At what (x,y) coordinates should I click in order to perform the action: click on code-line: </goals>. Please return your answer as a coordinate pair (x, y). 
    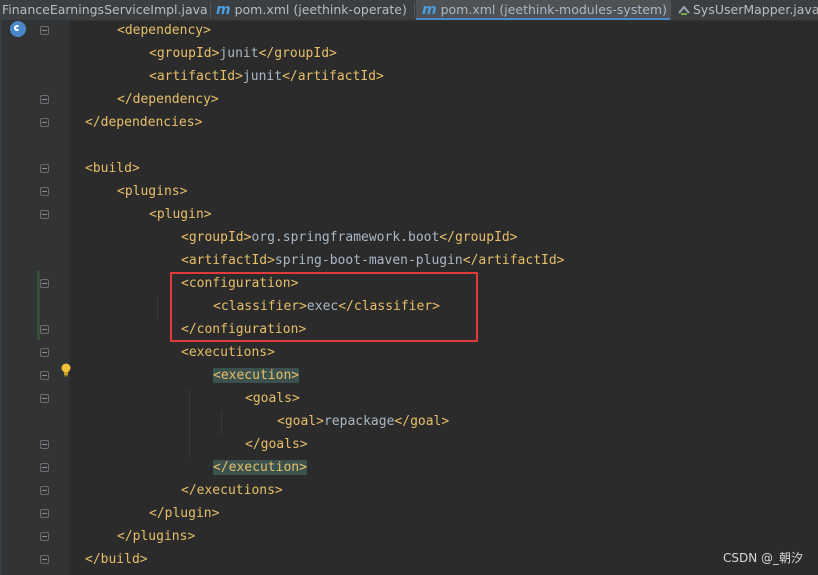
    Looking at the image, I should click on (276, 444).